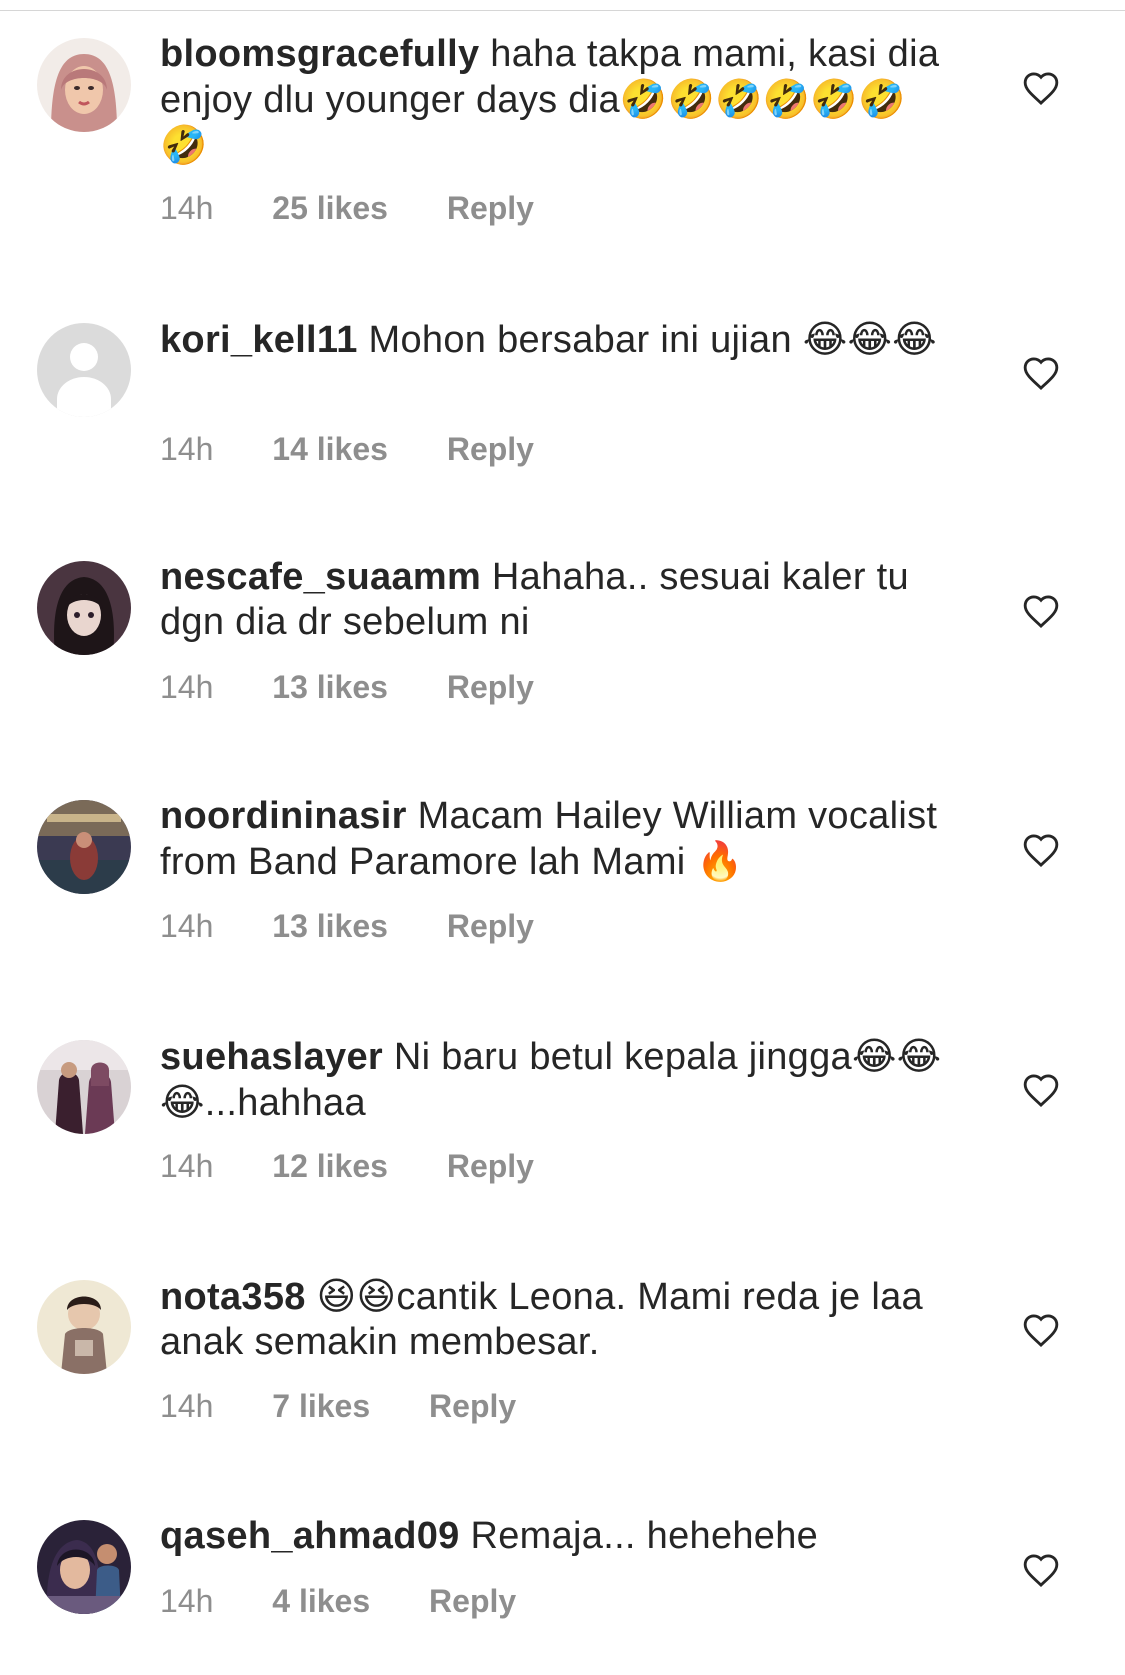 This screenshot has width=1125, height=1675. I want to click on comment-text: qaseh_ahmad09 Remaja... hehehehe, so click(555, 1536).